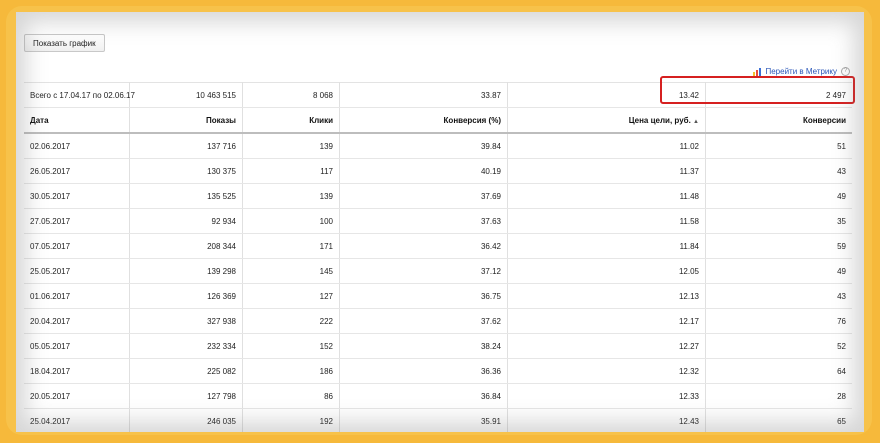  What do you see at coordinates (186, 120) in the screenshot?
I see `column-header-impressions: Показы` at bounding box center [186, 120].